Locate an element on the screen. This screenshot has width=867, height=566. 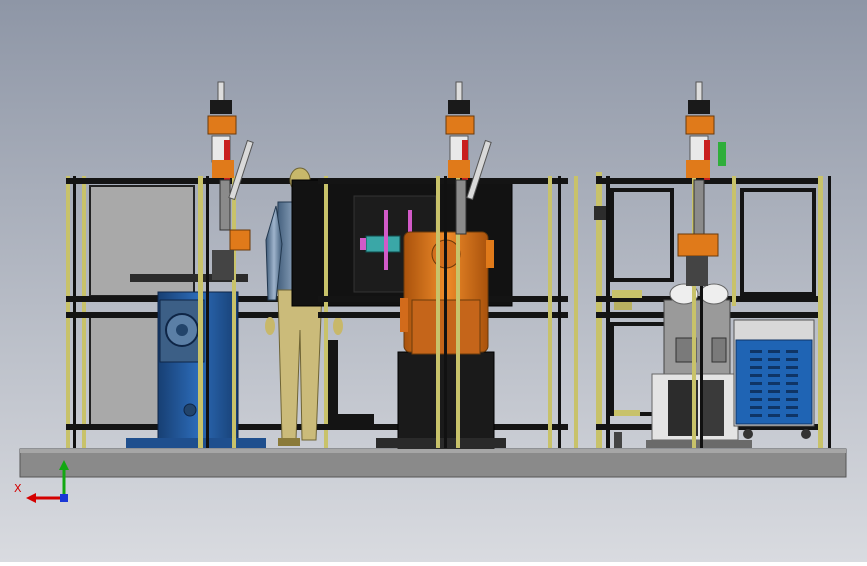
power-supply-vents is located at coordinates (774, 383).